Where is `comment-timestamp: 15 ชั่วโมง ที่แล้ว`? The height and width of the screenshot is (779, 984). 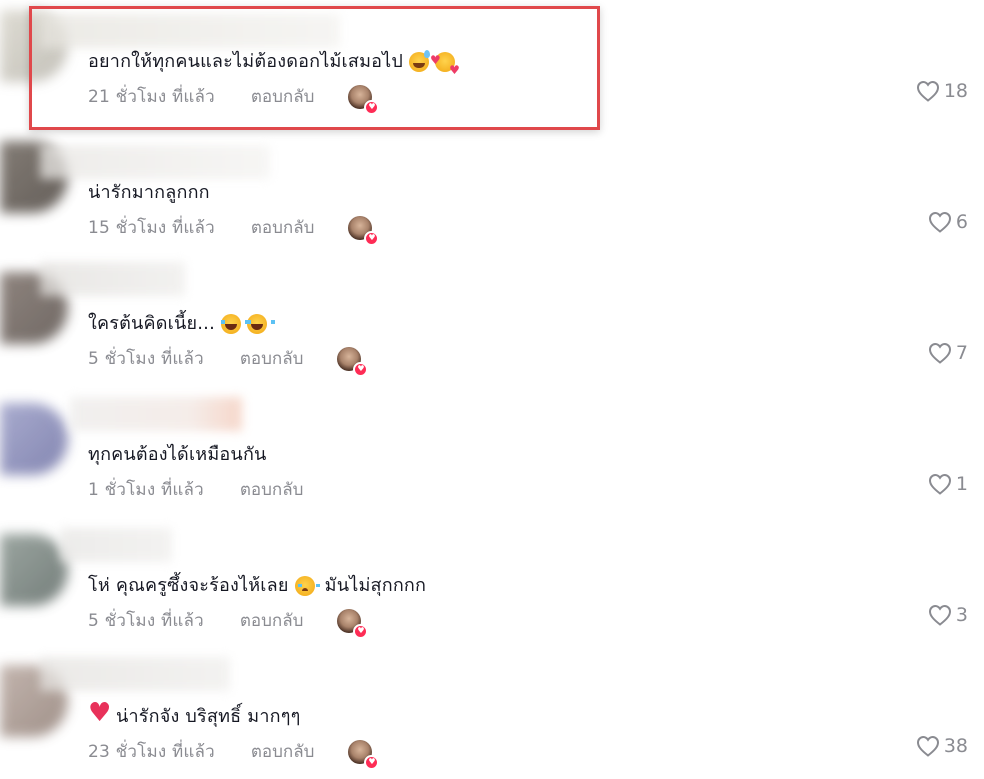
comment-timestamp: 15 ชั่วโมง ที่แล้ว is located at coordinates (151, 228).